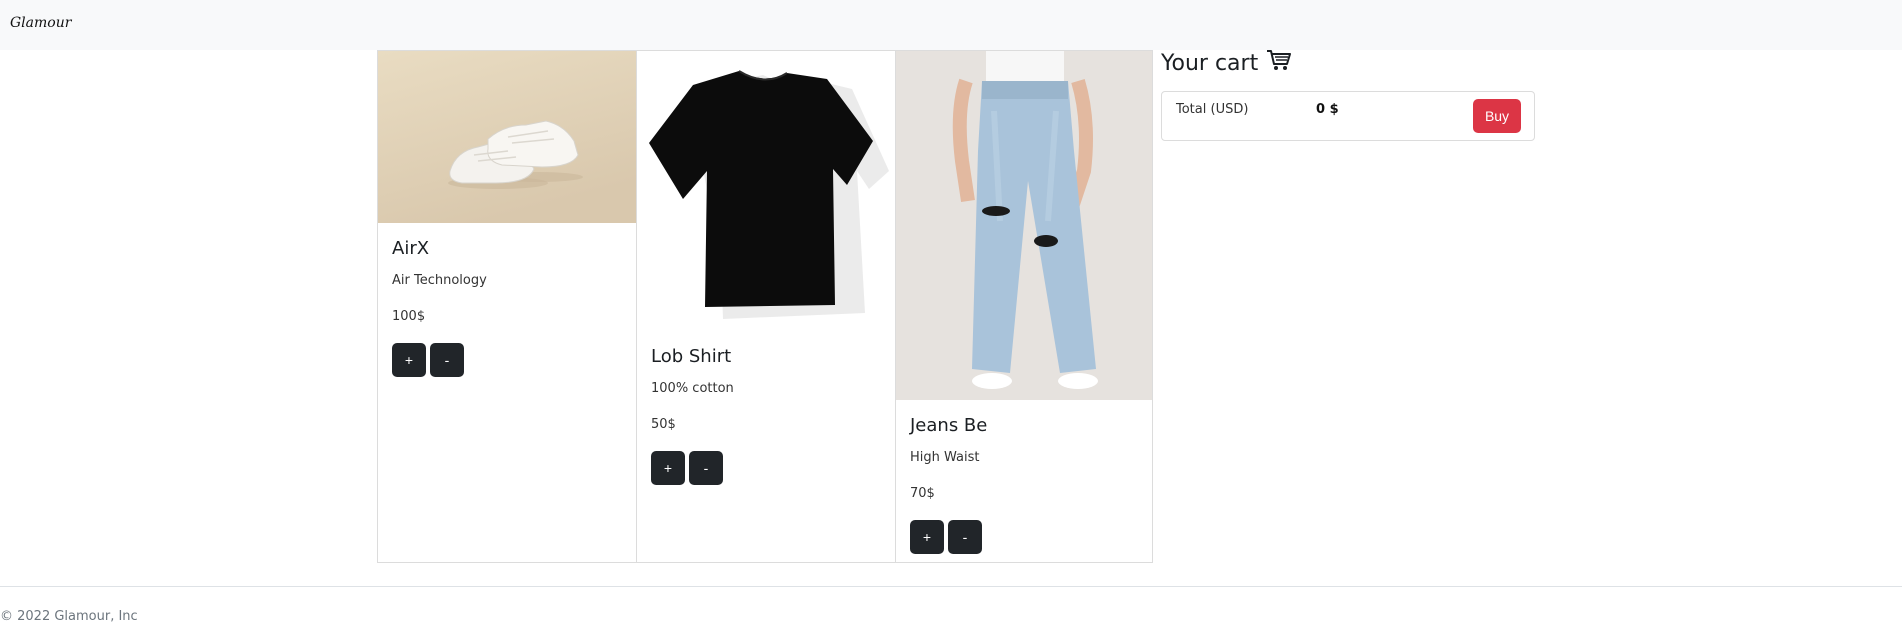 The width and height of the screenshot is (1902, 643). I want to click on cart-summary: Total (USD) 0 $ Buy, so click(1348, 116).